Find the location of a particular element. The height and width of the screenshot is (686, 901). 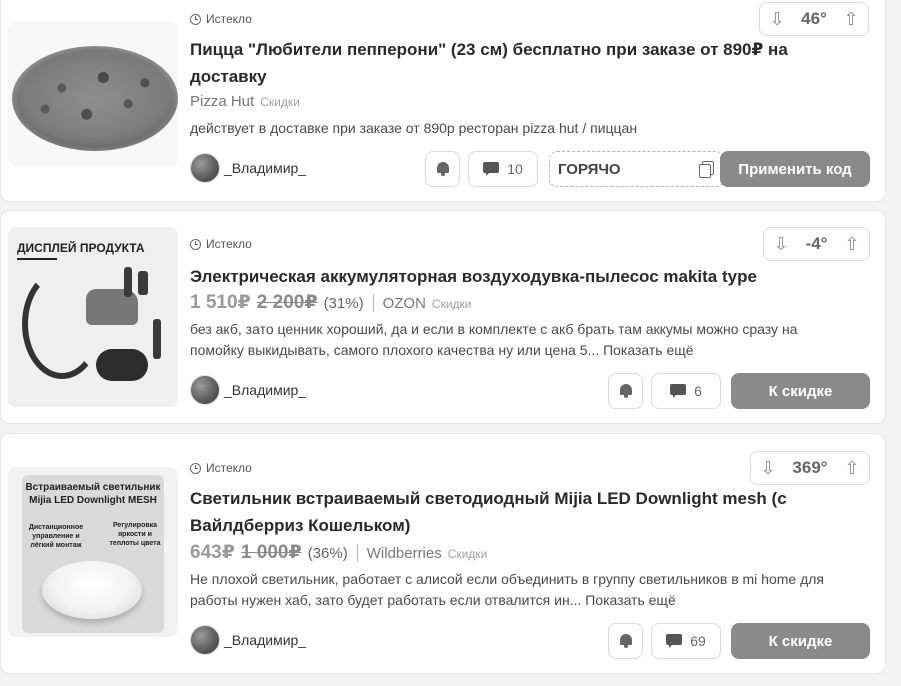

copy-icon is located at coordinates (706, 169).